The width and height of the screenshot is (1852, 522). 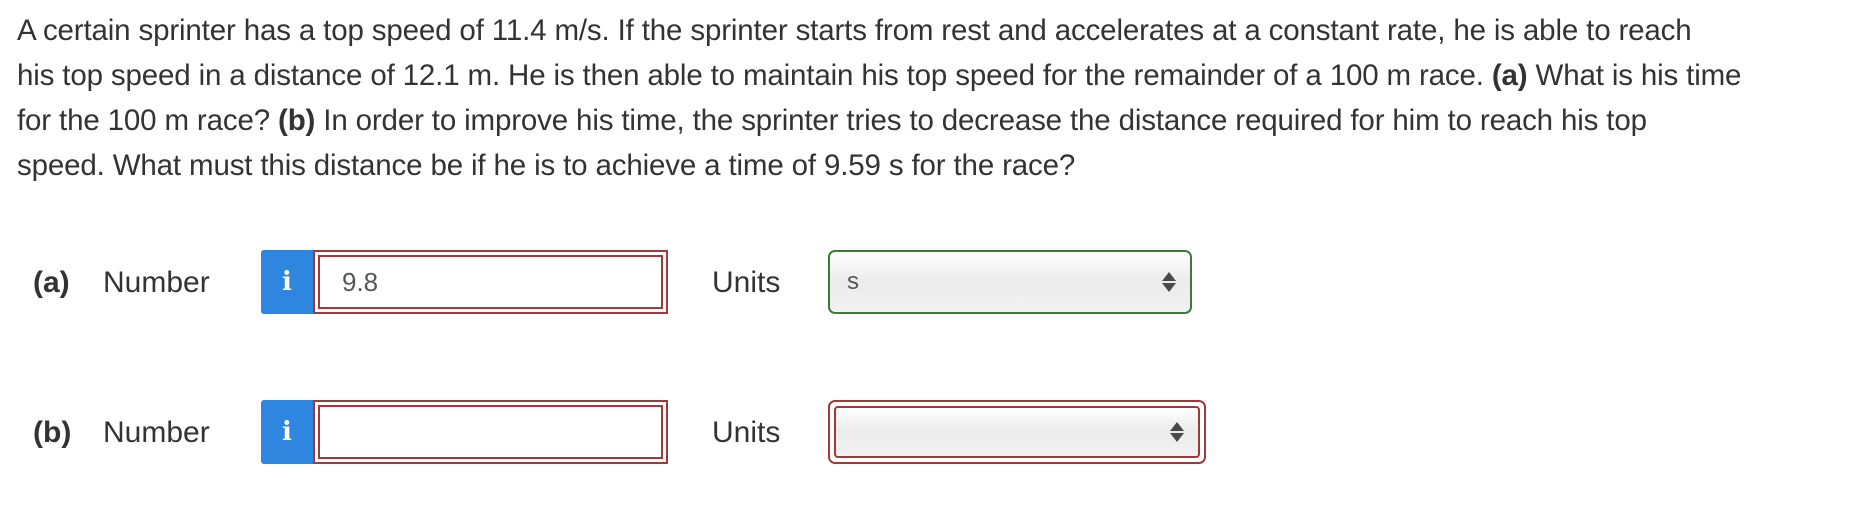 I want to click on answer-row-a: (a) Number i 9.8 Units s, so click(x=926, y=284).